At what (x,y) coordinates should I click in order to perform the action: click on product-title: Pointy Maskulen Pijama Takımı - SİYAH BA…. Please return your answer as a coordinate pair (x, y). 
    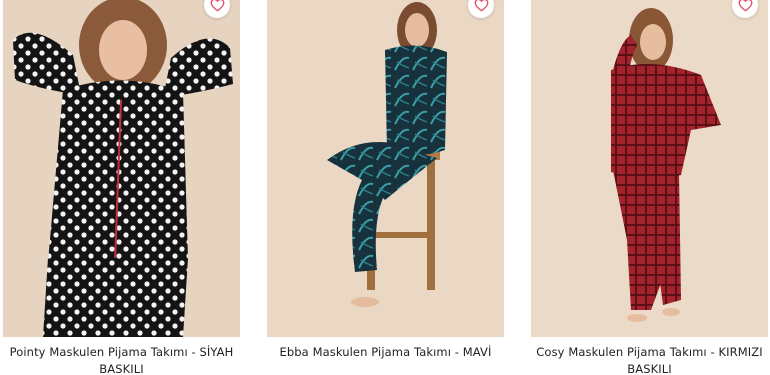
    Looking at the image, I should click on (124, 359).